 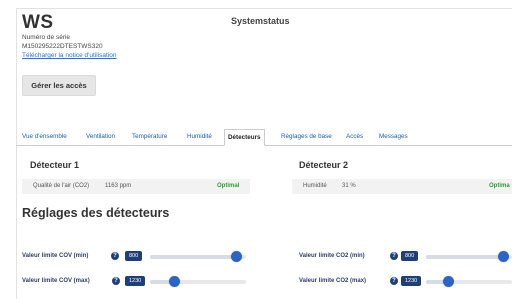 I want to click on detector-2-row: Humidité 31 % Optima, so click(x=402, y=186).